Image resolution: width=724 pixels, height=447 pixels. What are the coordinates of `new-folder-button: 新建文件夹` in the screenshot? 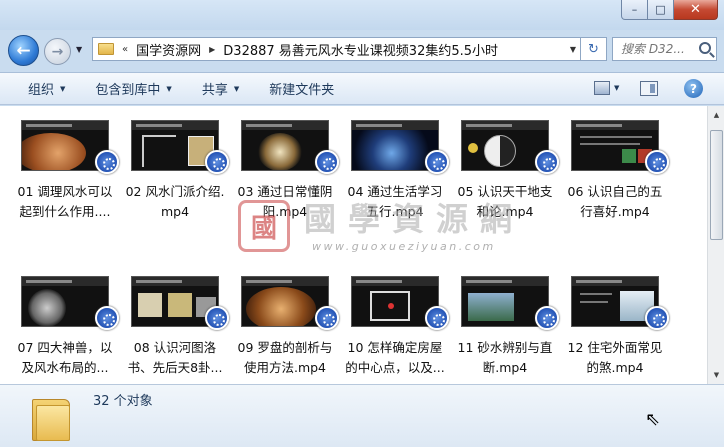 It's located at (301, 88).